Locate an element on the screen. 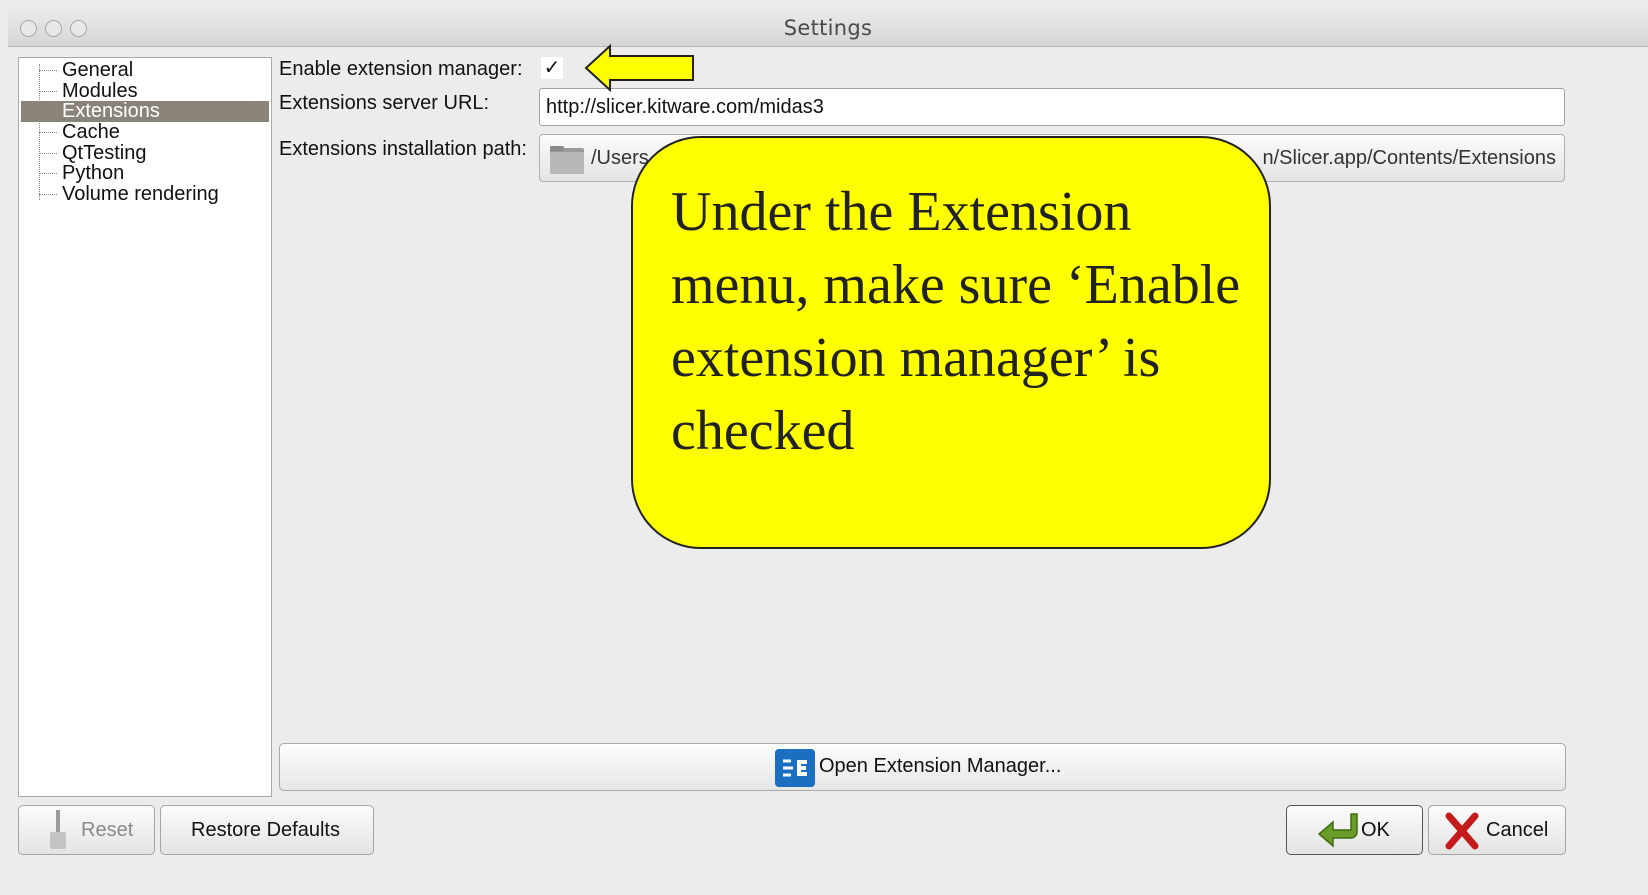 Image resolution: width=1648 pixels, height=895 pixels. enable-extension-manager-label: Enable extension manager: is located at coordinates (401, 69).